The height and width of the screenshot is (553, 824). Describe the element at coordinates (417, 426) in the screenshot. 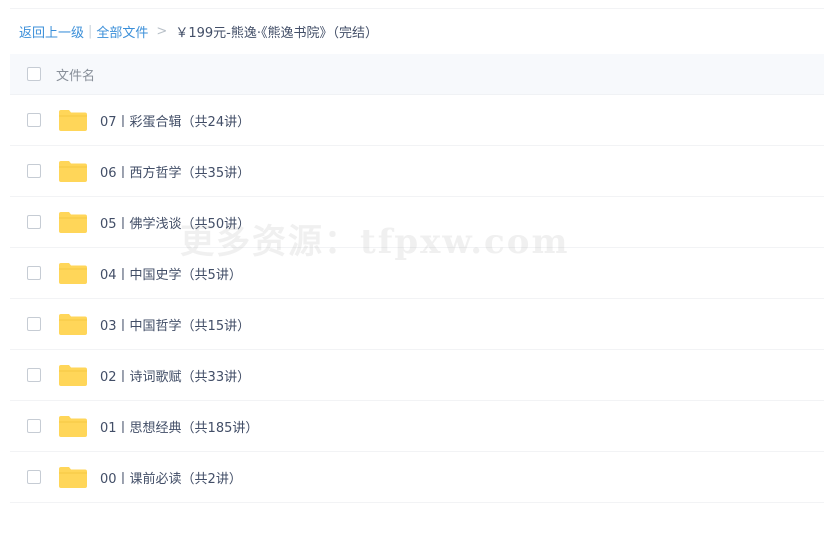

I see `file-row: 01丨思想经典（共185讲）` at that location.